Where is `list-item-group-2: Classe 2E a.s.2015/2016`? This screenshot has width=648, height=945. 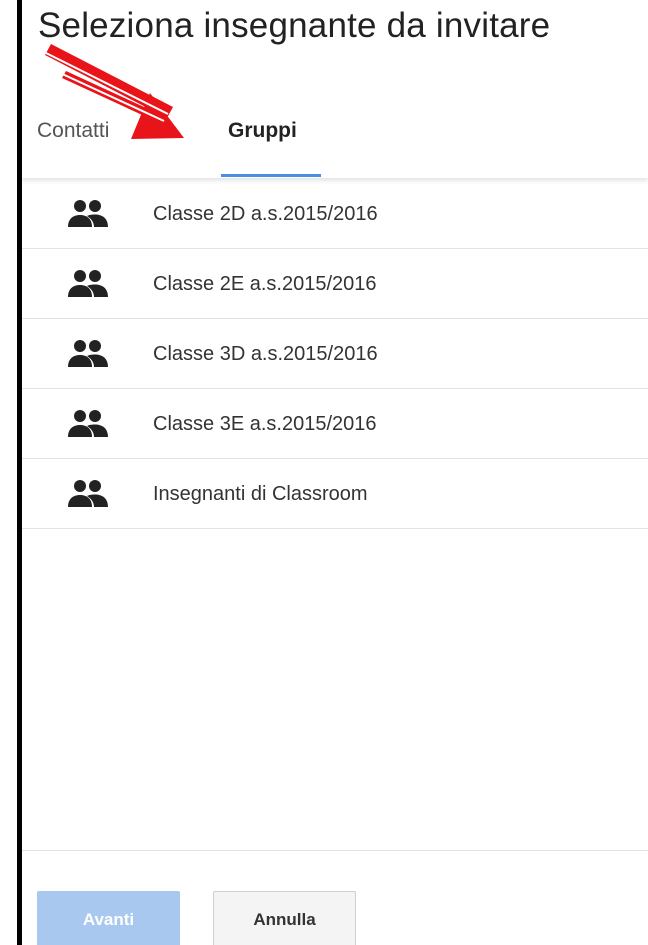
list-item-group-2: Classe 2E a.s.2015/2016 is located at coordinates (335, 284).